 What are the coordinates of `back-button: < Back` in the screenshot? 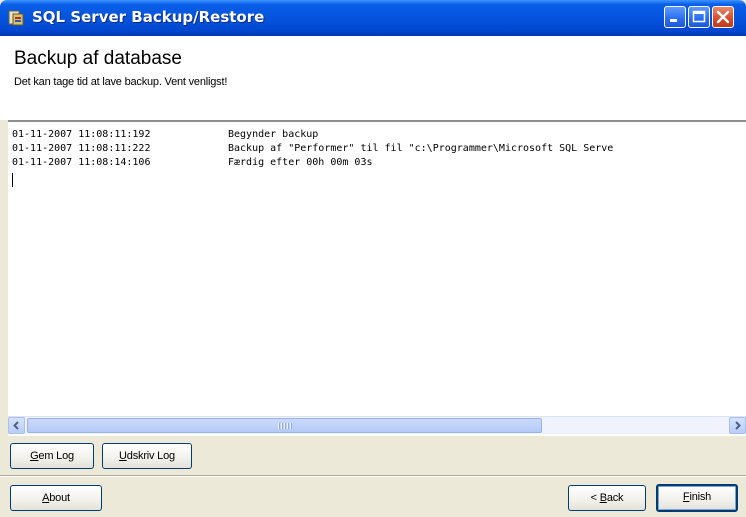 It's located at (607, 498).